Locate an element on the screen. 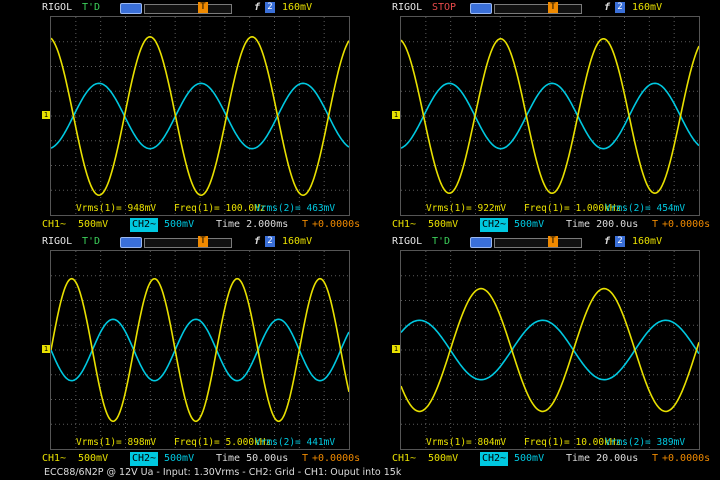 The width and height of the screenshot is (720, 480). vrms1-readout: Vrms(1)= 898mV is located at coordinates (116, 442).